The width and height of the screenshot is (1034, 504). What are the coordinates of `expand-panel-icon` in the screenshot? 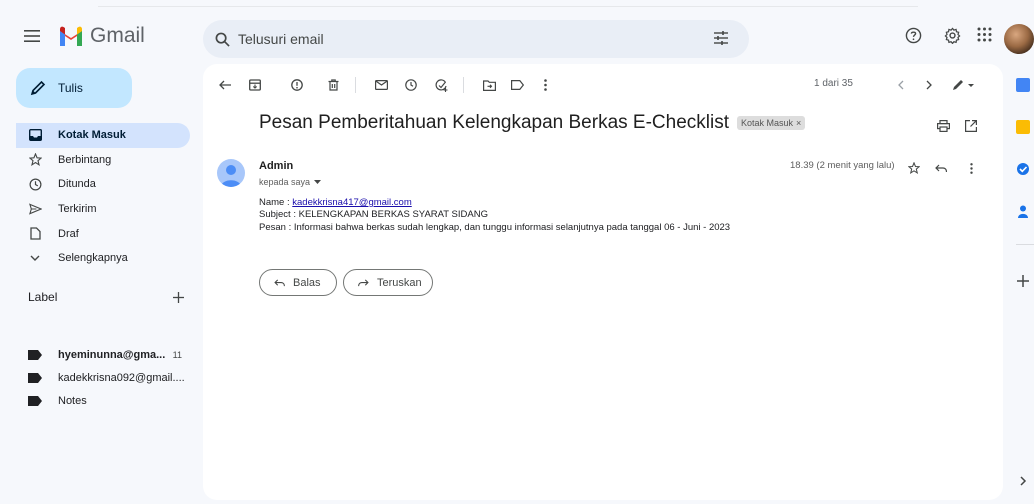 It's located at (1023, 481).